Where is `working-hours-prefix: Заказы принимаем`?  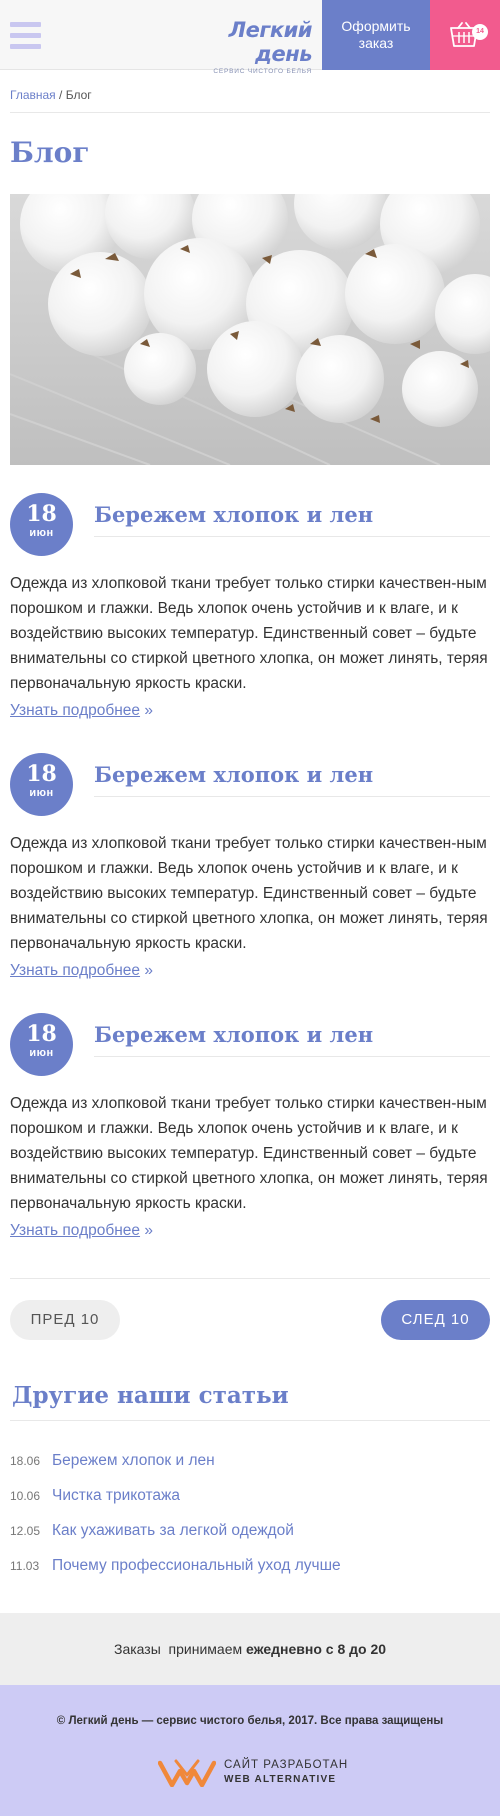
working-hours-prefix: Заказы принимаем is located at coordinates (179, 1649).